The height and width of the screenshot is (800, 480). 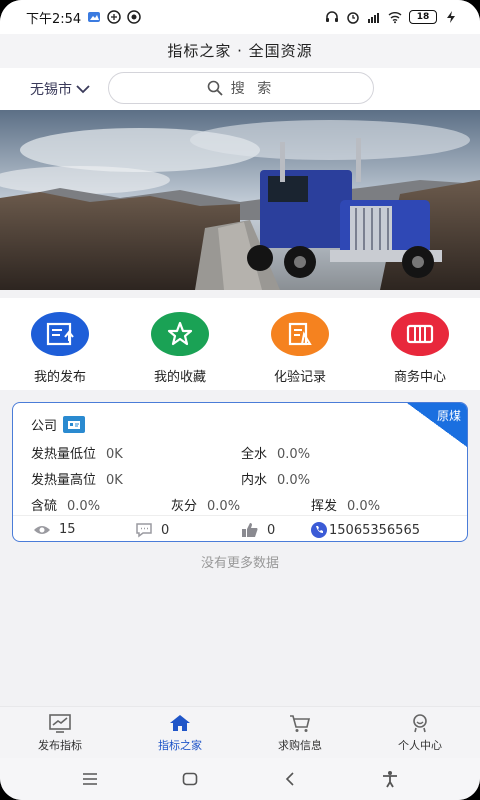 What do you see at coordinates (448, 416) in the screenshot?
I see `category-label: 原煤` at bounding box center [448, 416].